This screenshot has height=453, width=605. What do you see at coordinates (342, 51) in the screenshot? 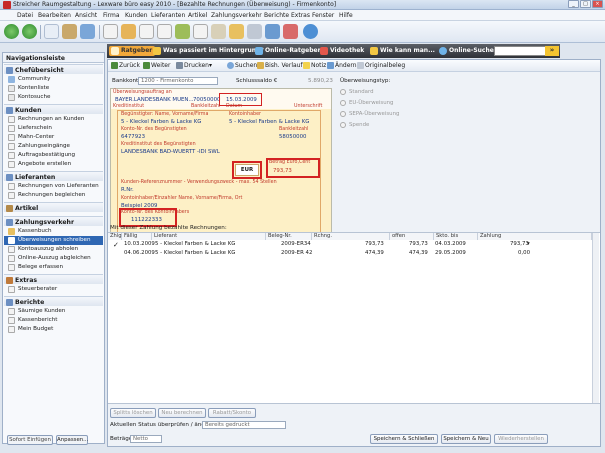
I see `tab-videothek: Videothek` at bounding box center [342, 51].